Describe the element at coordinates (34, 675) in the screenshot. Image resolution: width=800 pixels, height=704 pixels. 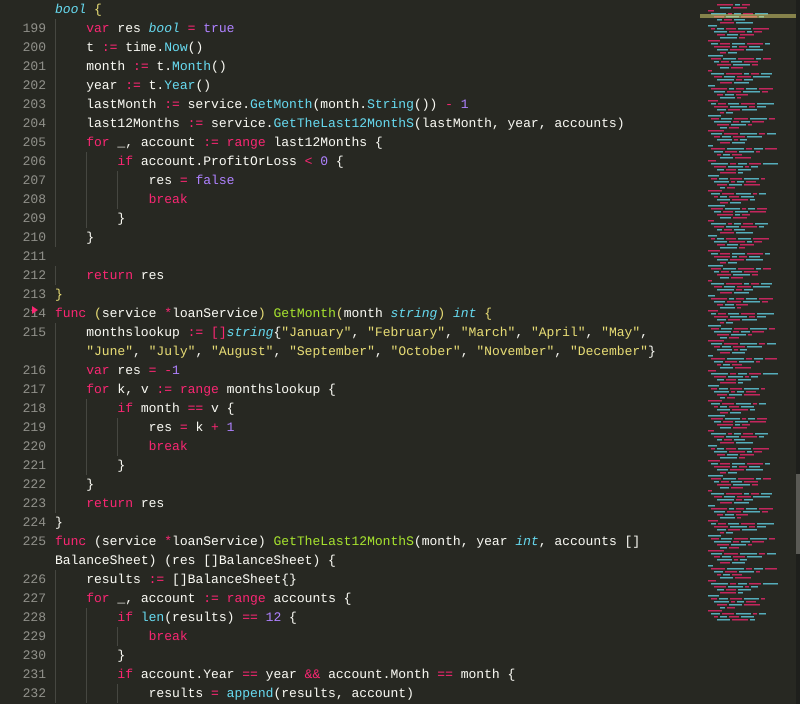
I see `line-number: 231` at that location.